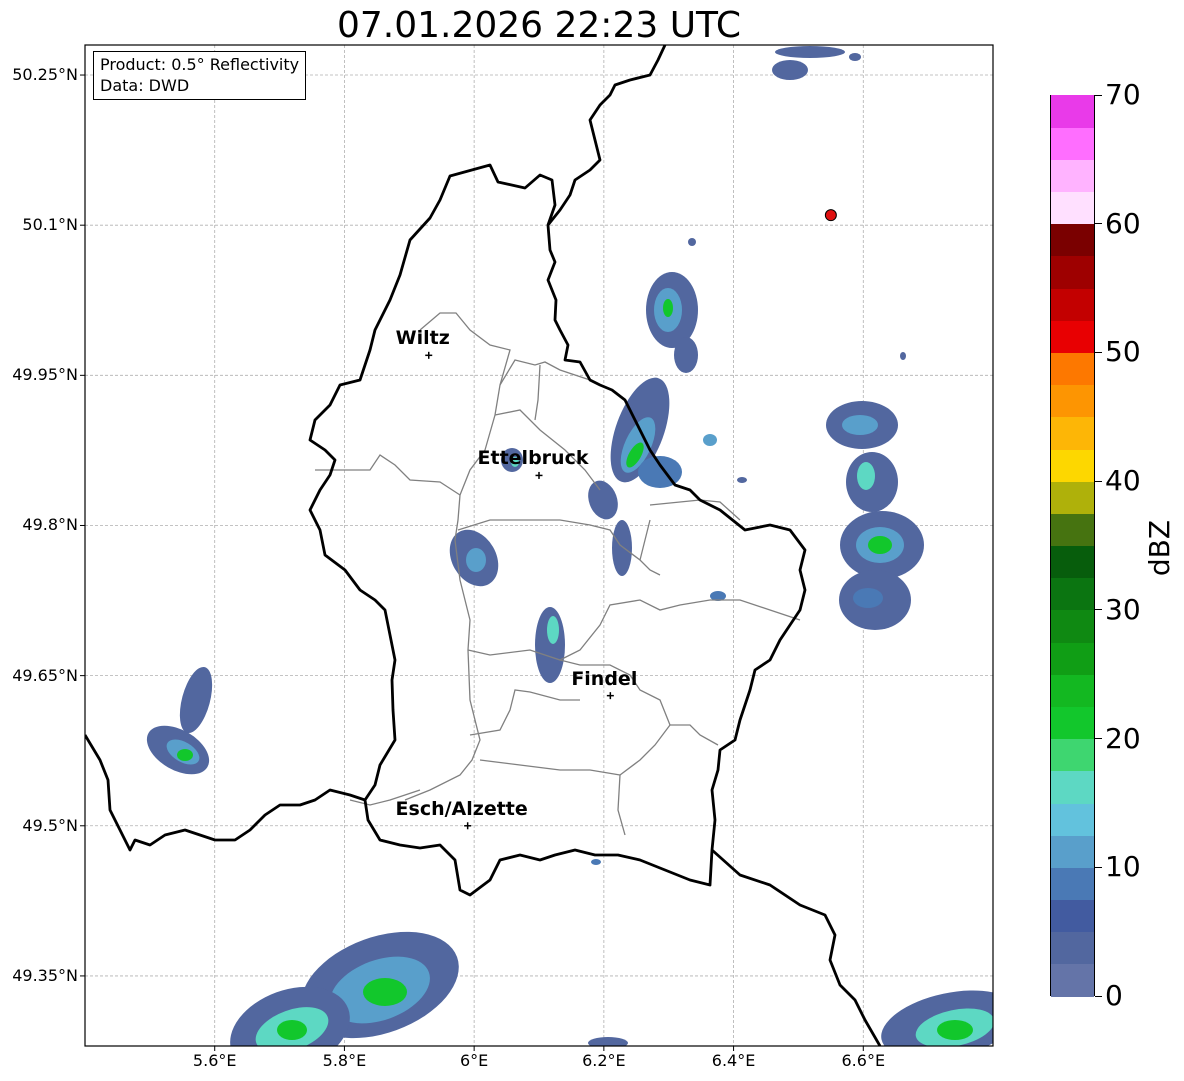 Image resolution: width=1184 pixels, height=1081 pixels. Describe the element at coordinates (50, 225) in the screenshot. I see `lat-tick-label: 50.1°N` at that location.